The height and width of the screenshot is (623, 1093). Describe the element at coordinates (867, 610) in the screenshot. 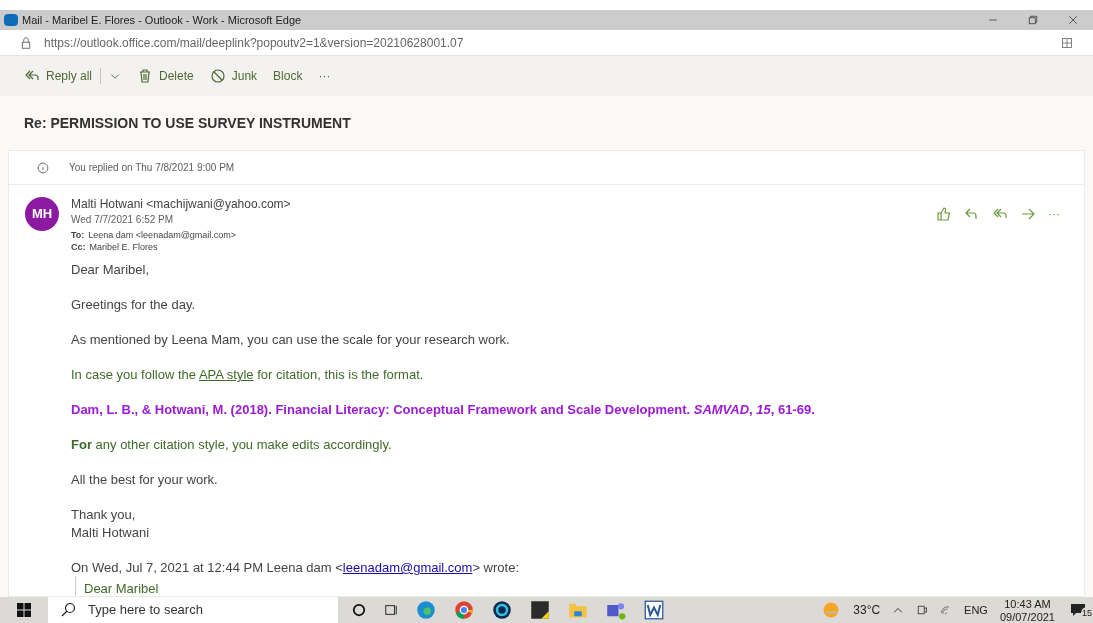

I see `temperature: 33°C` at that location.